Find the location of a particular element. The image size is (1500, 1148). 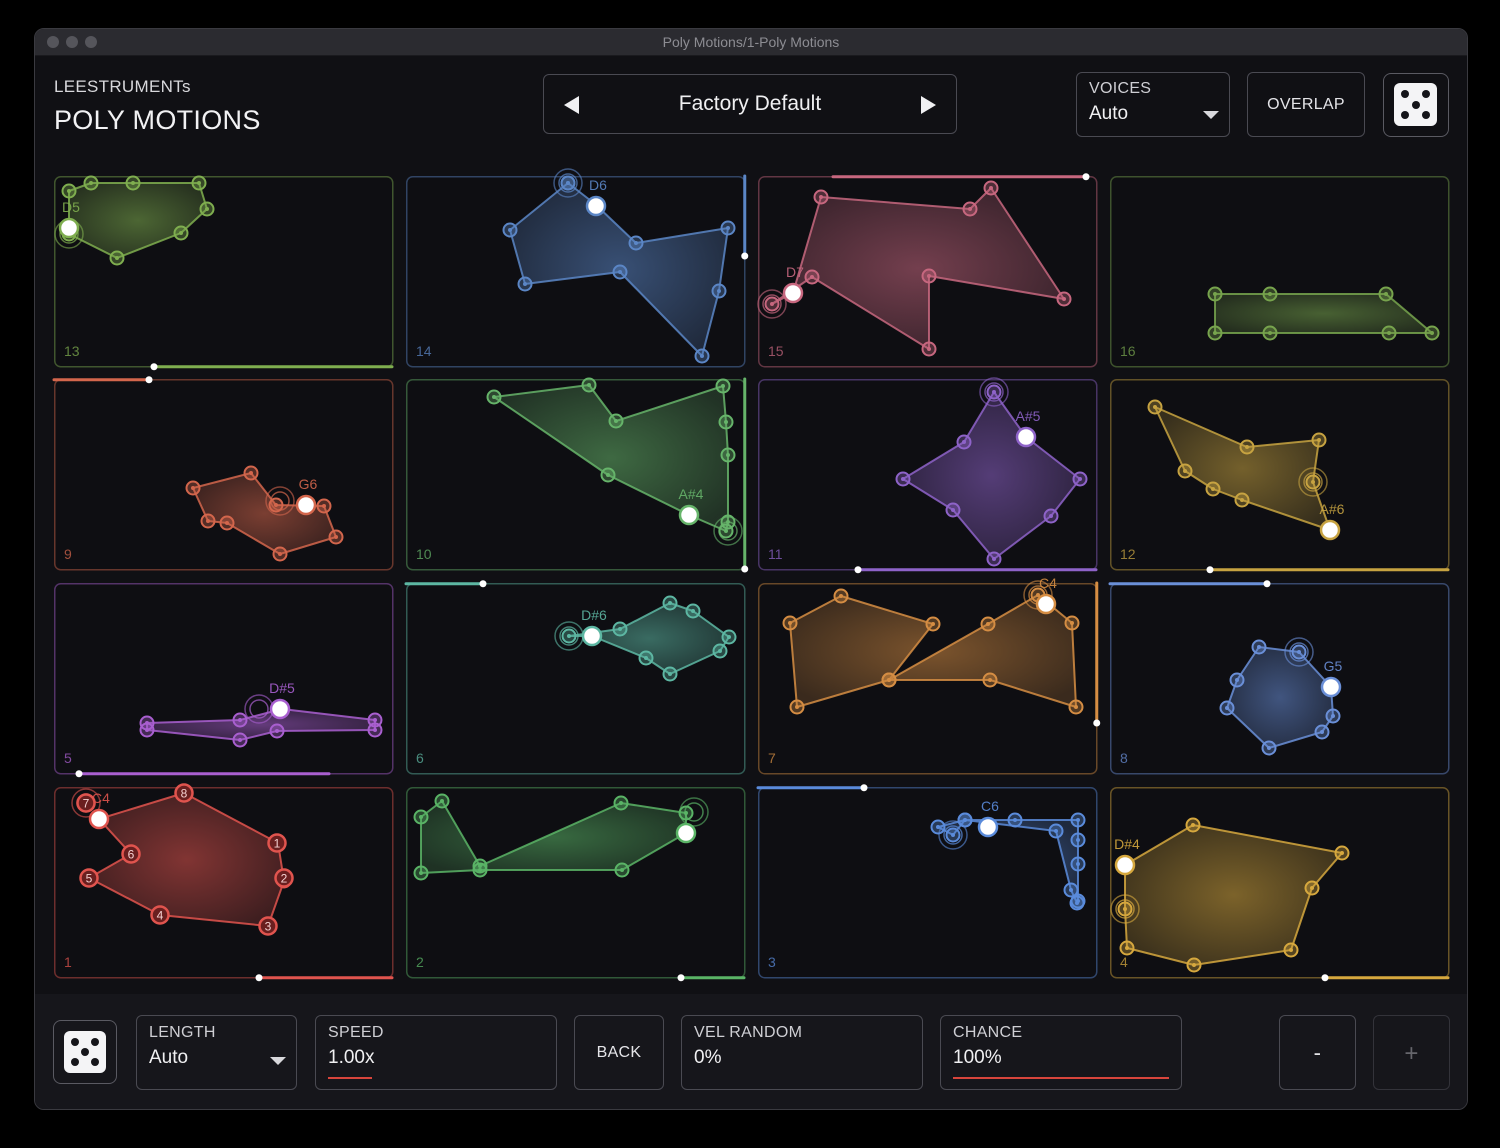

pad-number: 7 is located at coordinates (772, 758).